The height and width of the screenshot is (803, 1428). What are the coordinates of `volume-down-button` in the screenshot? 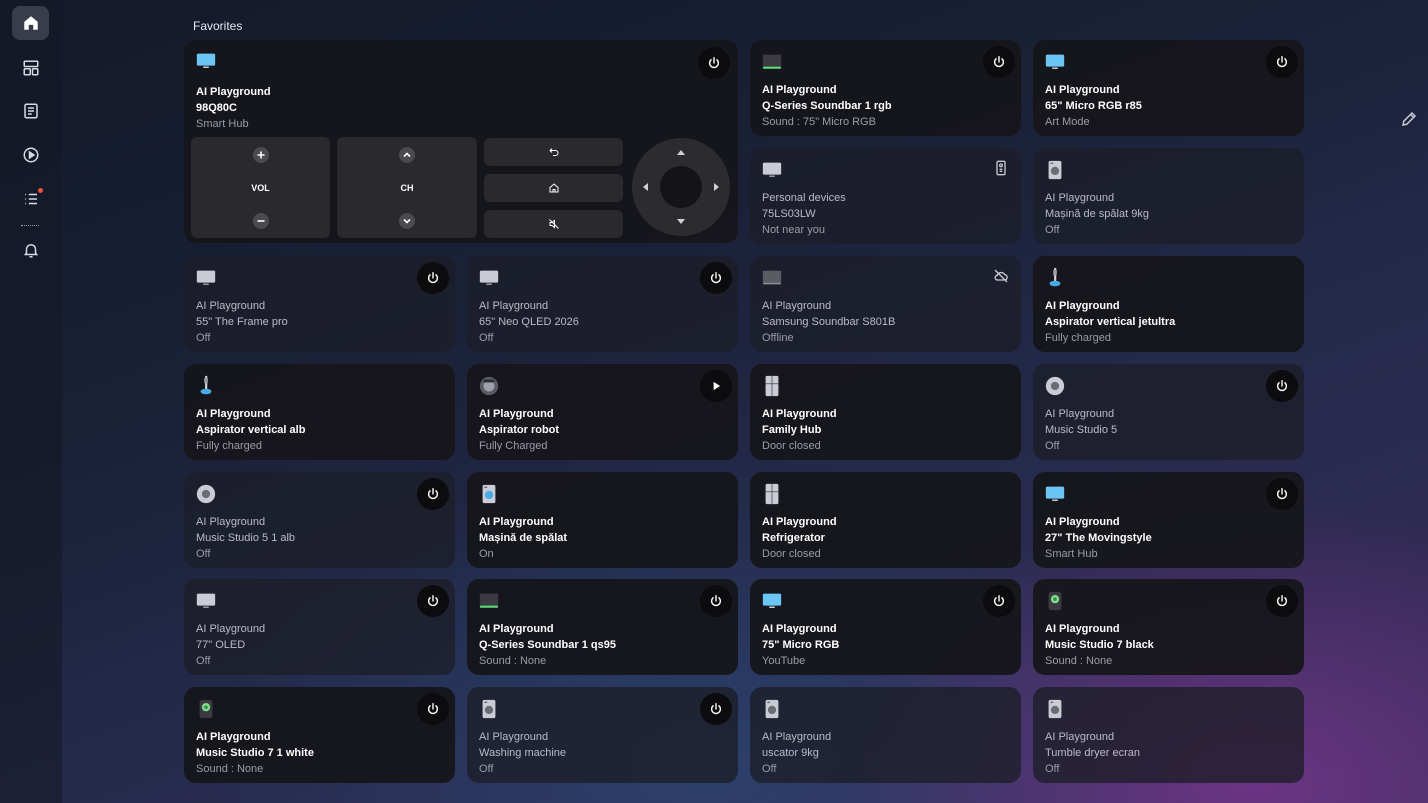 It's located at (260, 221).